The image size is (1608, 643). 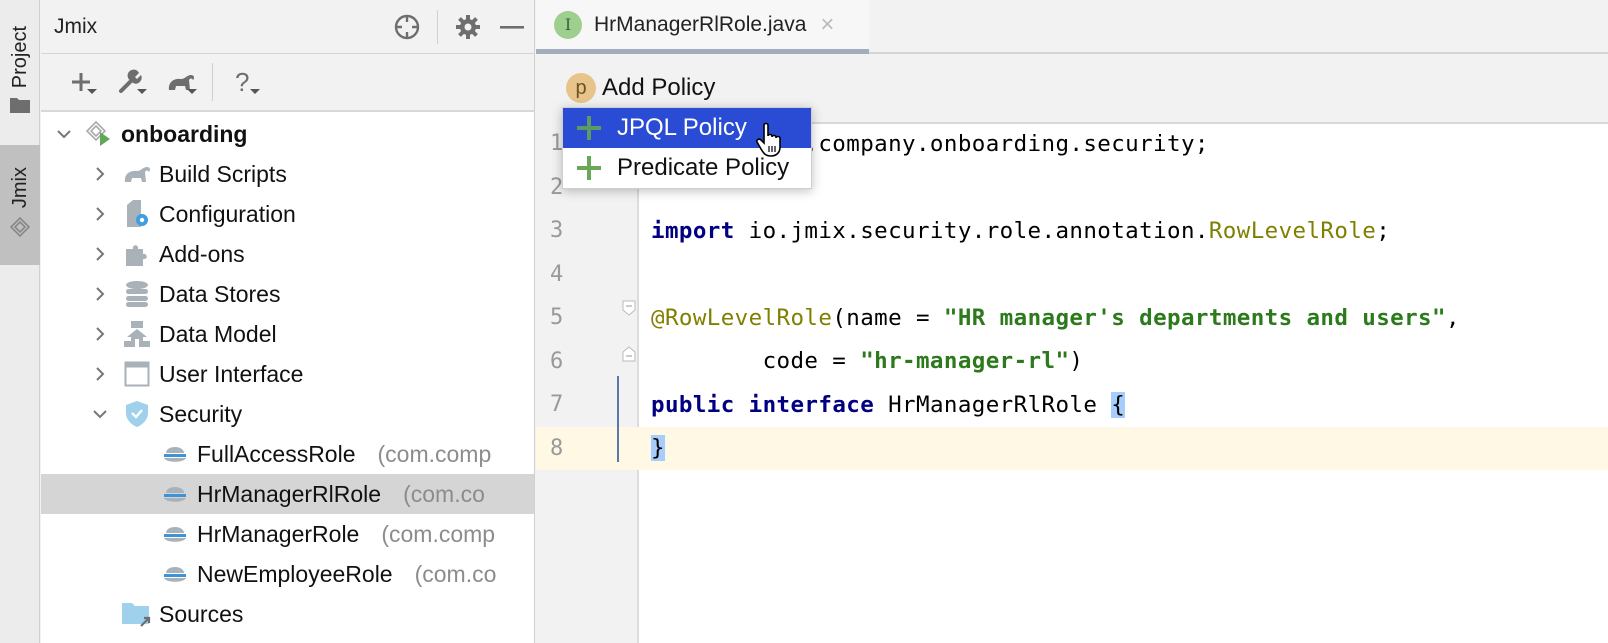 What do you see at coordinates (81, 82) in the screenshot?
I see `add-button` at bounding box center [81, 82].